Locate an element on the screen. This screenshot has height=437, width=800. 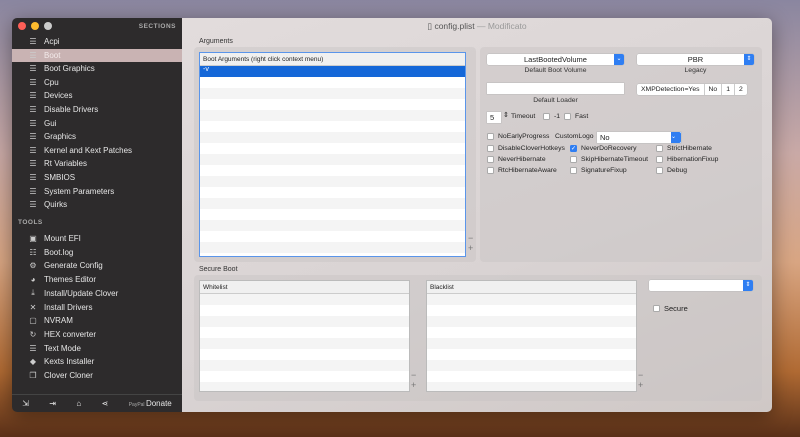
home-icon: ⌂ is located at coordinates (78, 403).